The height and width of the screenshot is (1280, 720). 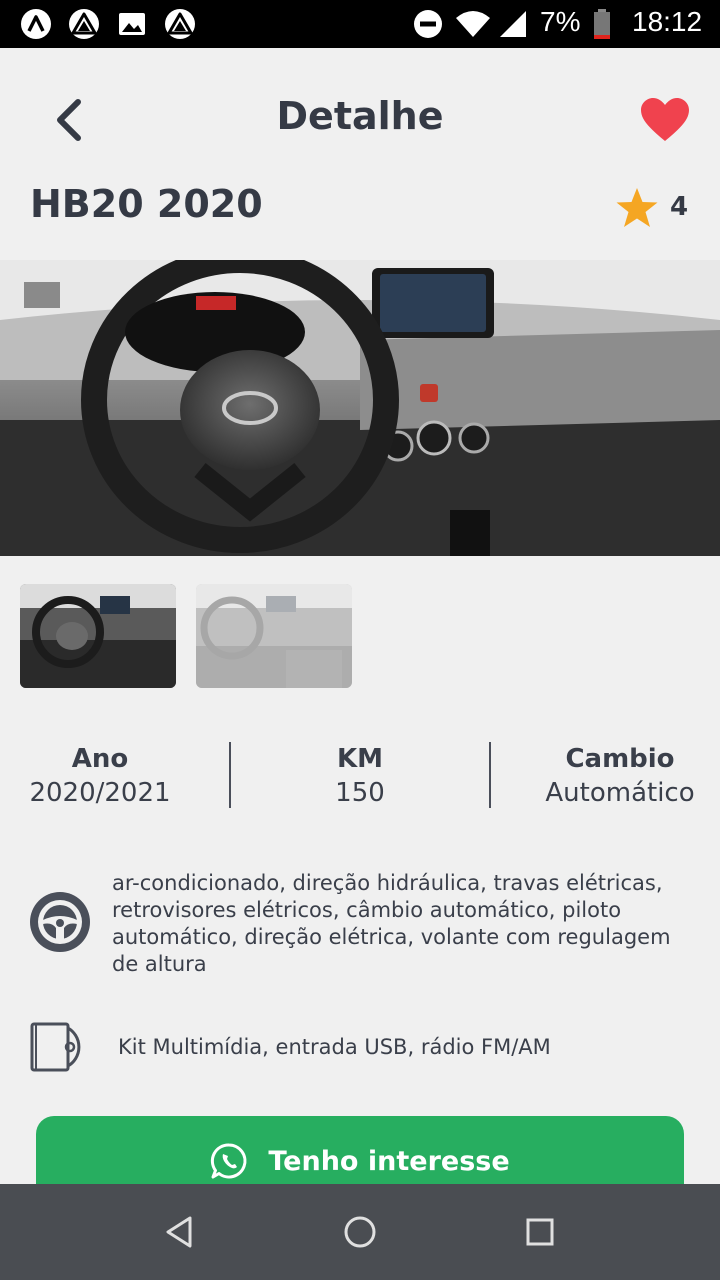 I want to click on feature-multimedia-text: Kit Multimídia, entrada USB, rádio FM/AM, so click(x=334, y=1047).